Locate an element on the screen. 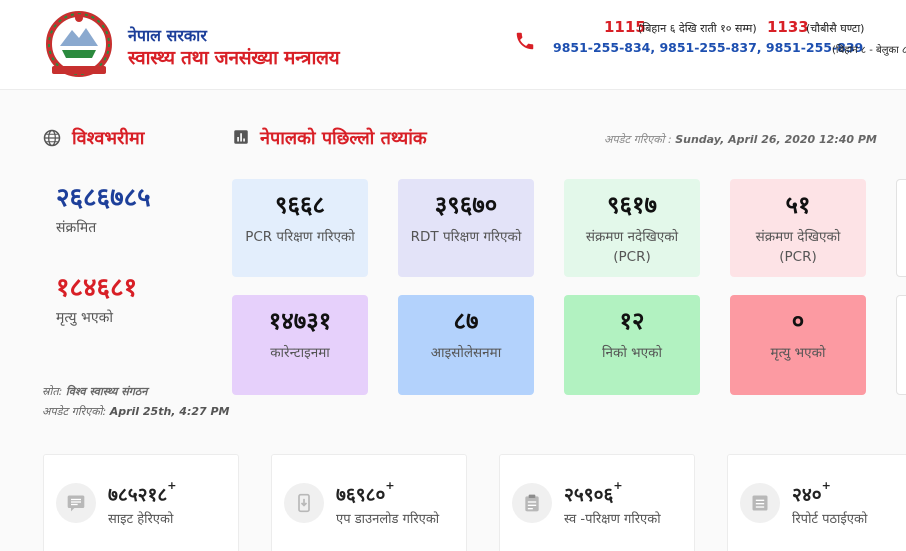 The image size is (906, 551). phone-numbers-hours: (बिहान ८ - बेलुका ८ is located at coordinates (869, 50).